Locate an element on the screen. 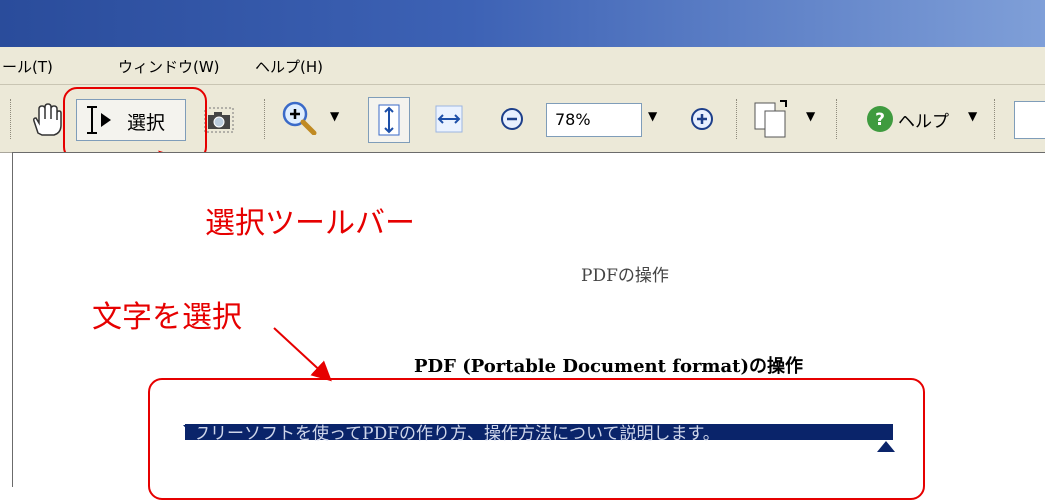 The height and width of the screenshot is (500, 1045). window-titlebar is located at coordinates (522, 23).